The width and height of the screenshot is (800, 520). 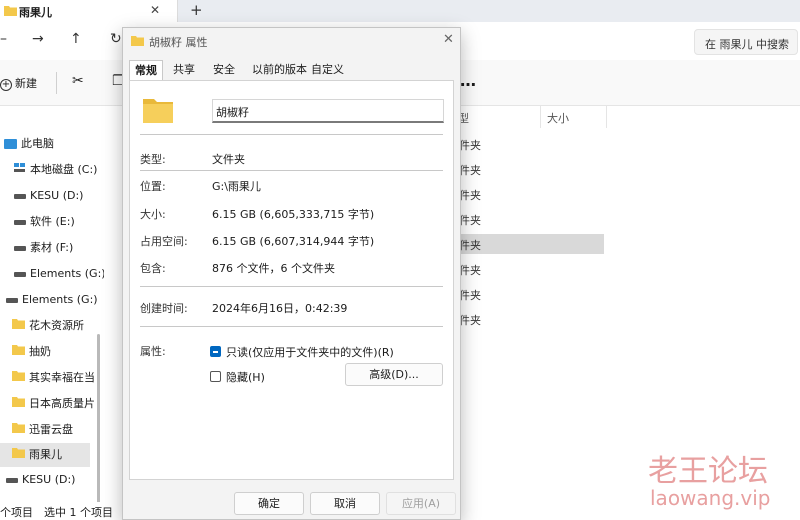 I want to click on sidebar-item-folder: 迅雷云盘, so click(x=60, y=430).